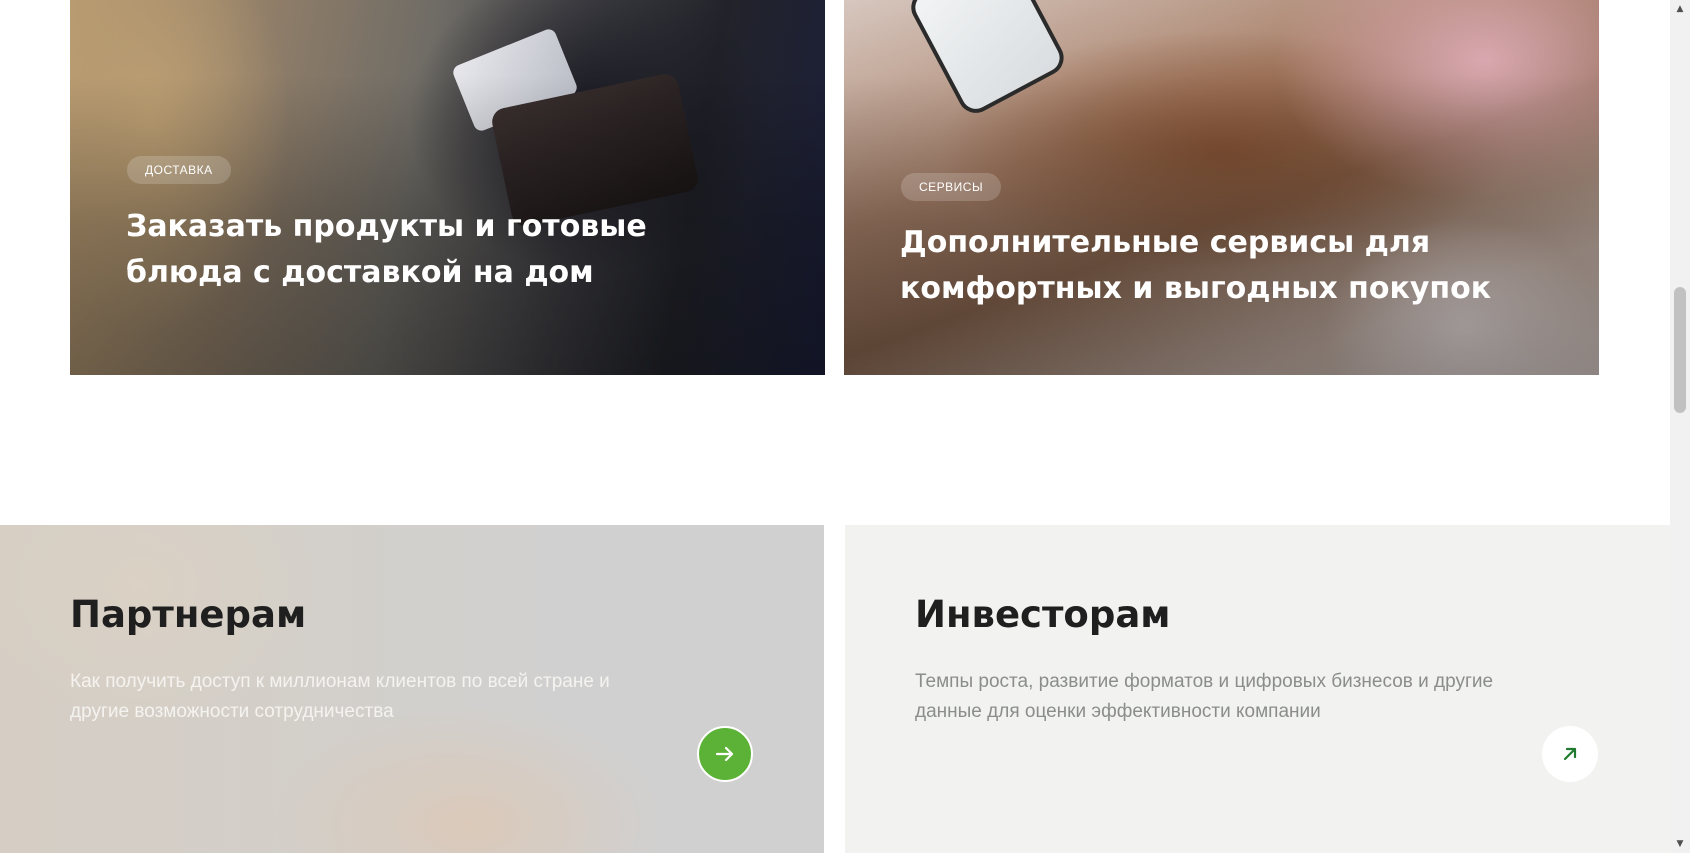 Image resolution: width=1690 pixels, height=853 pixels. What do you see at coordinates (232, 711) in the screenshot?
I see `description-line: другие возможности сотрудничества` at bounding box center [232, 711].